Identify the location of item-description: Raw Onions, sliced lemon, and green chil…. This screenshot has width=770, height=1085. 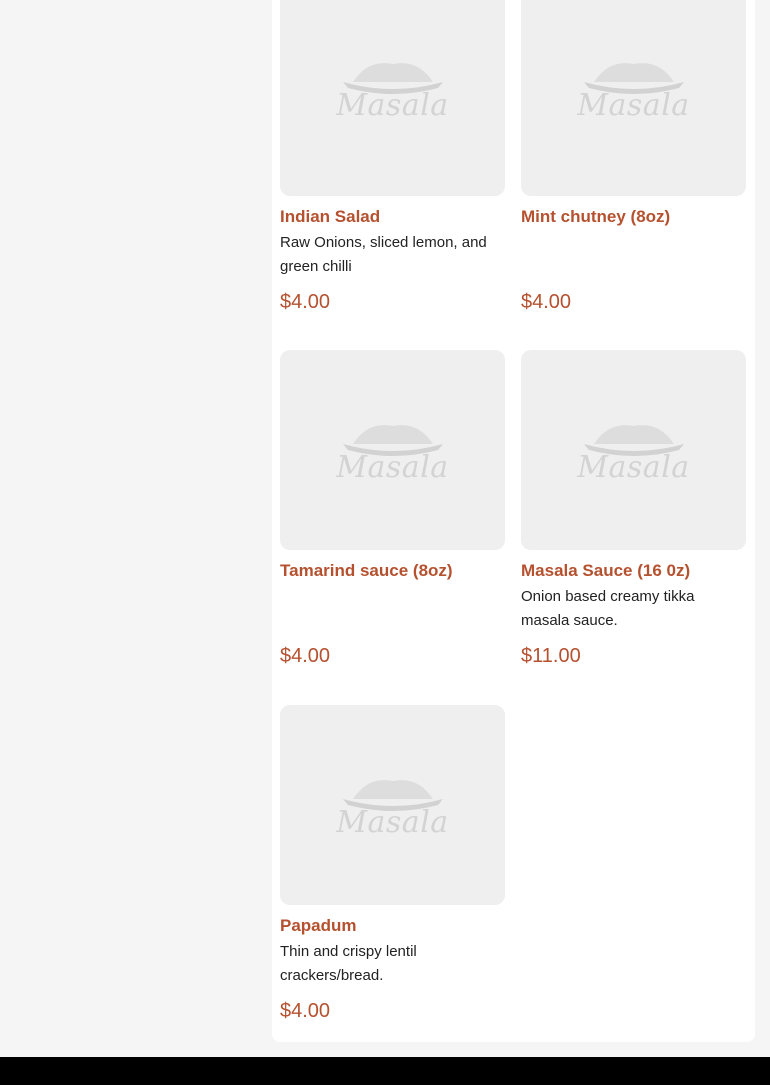
(383, 254).